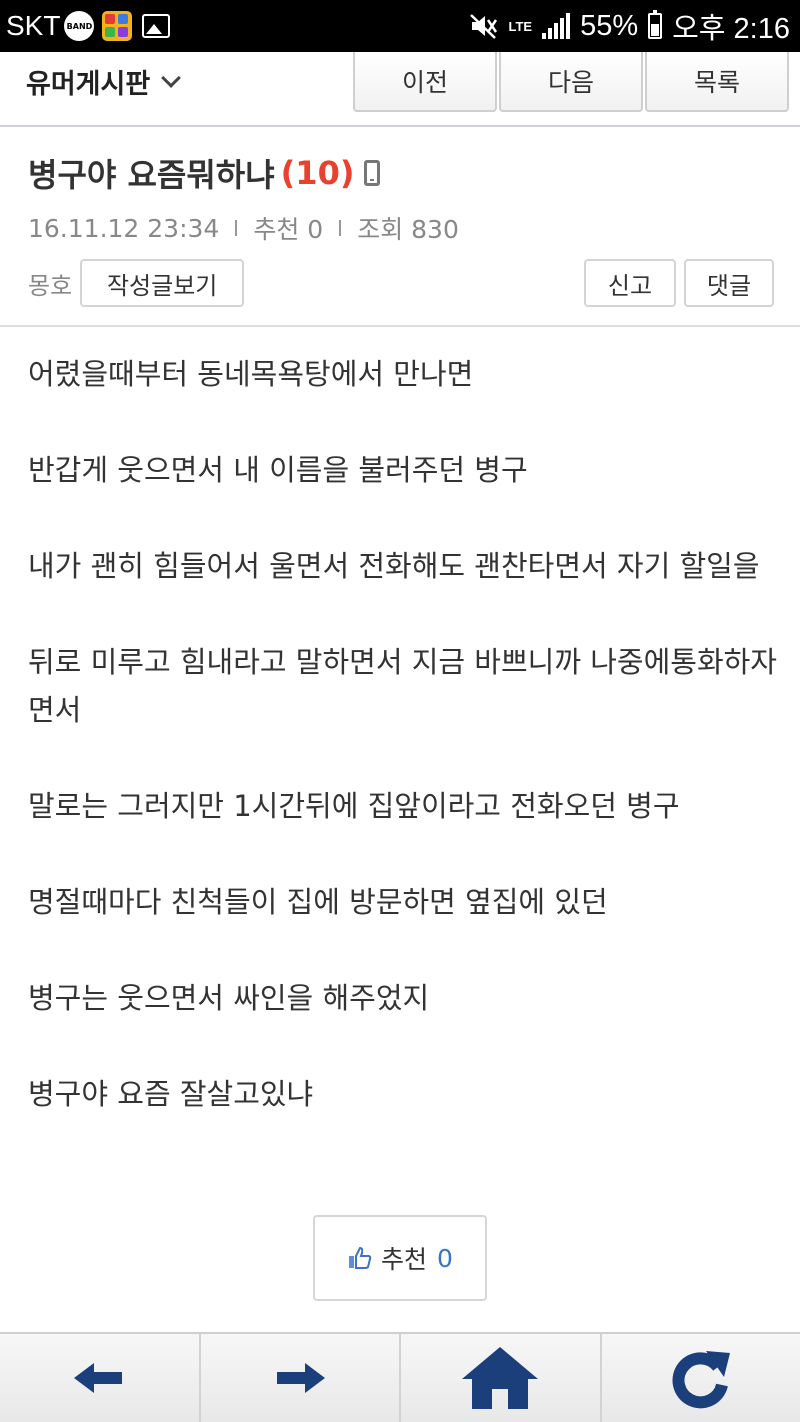 The height and width of the screenshot is (1422, 800). What do you see at coordinates (156, 26) in the screenshot?
I see `gallery-notification-icon` at bounding box center [156, 26].